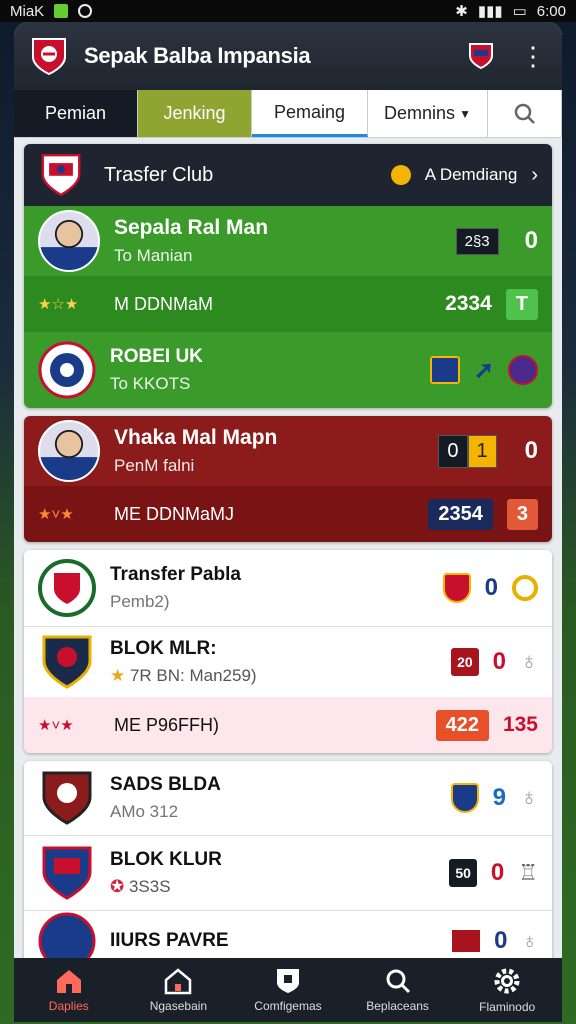 This screenshot has width=576, height=1024. What do you see at coordinates (551, 11) in the screenshot?
I see `status-time: 6:00` at bounding box center [551, 11].